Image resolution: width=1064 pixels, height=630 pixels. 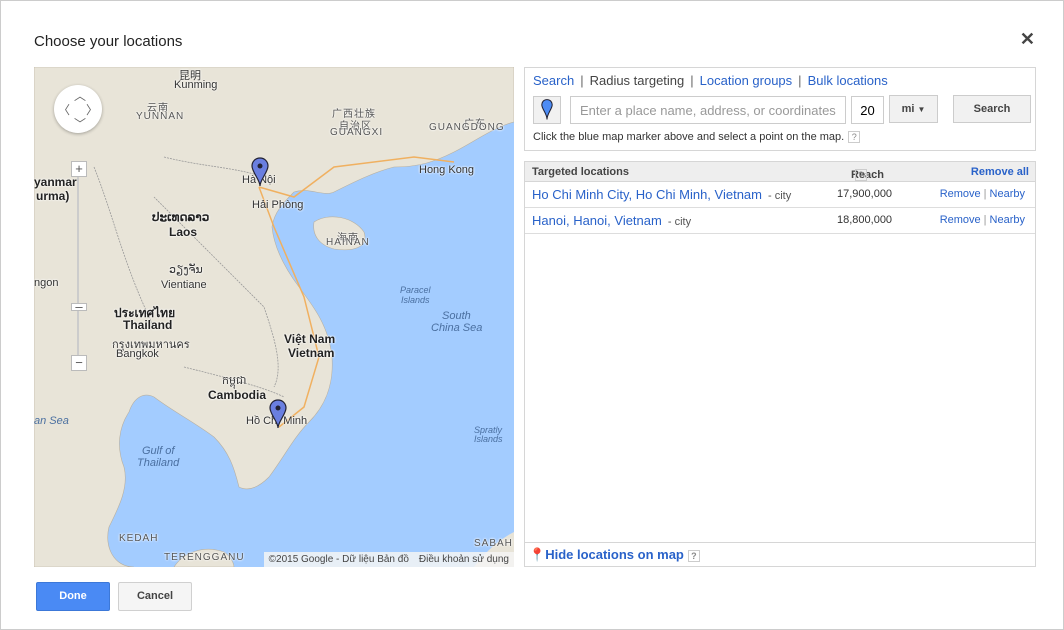 I want to click on map-label: Paracel, so click(x=415, y=290).